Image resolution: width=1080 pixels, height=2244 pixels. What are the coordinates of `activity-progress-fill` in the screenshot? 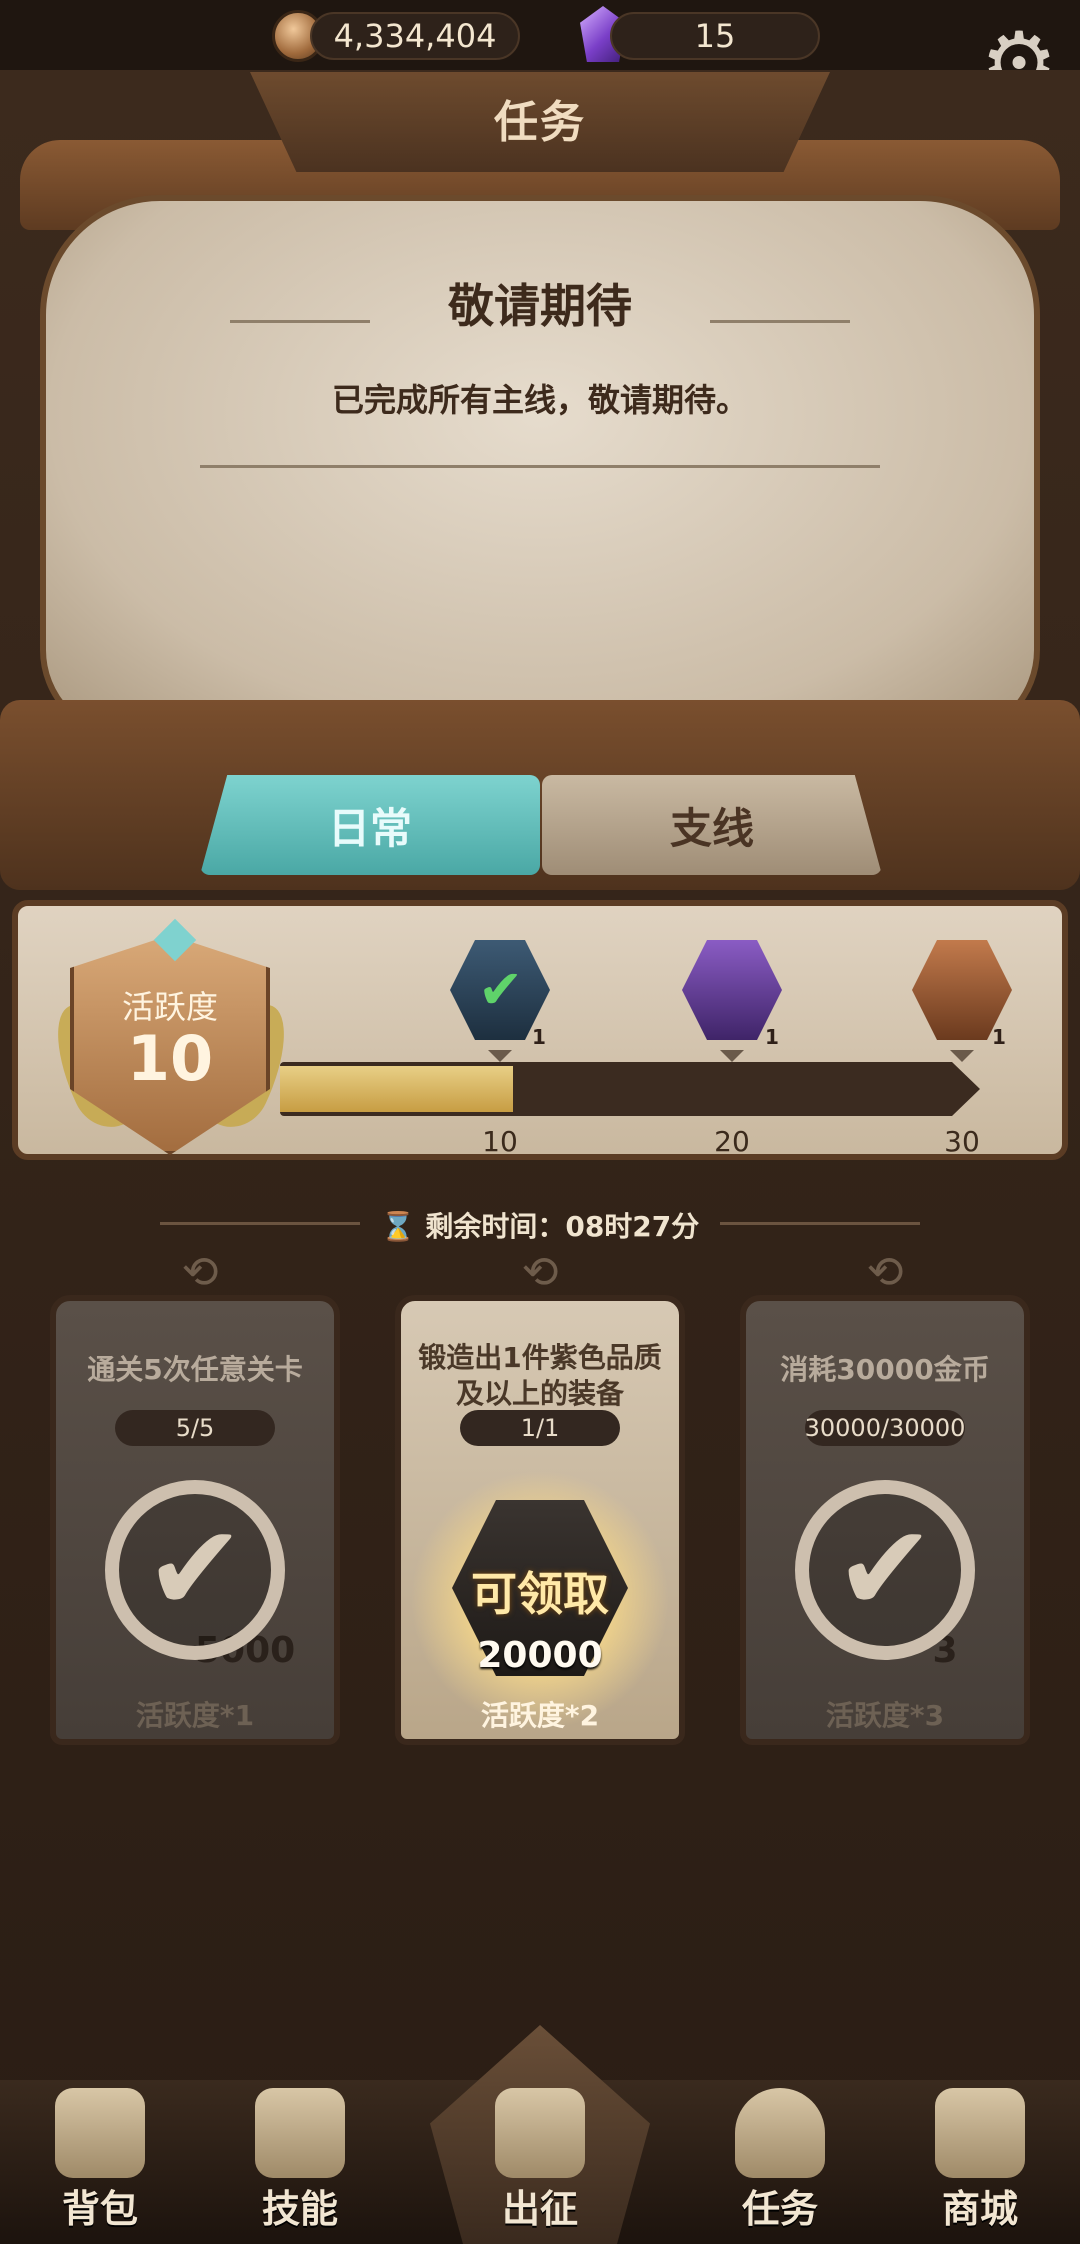 It's located at (397, 1089).